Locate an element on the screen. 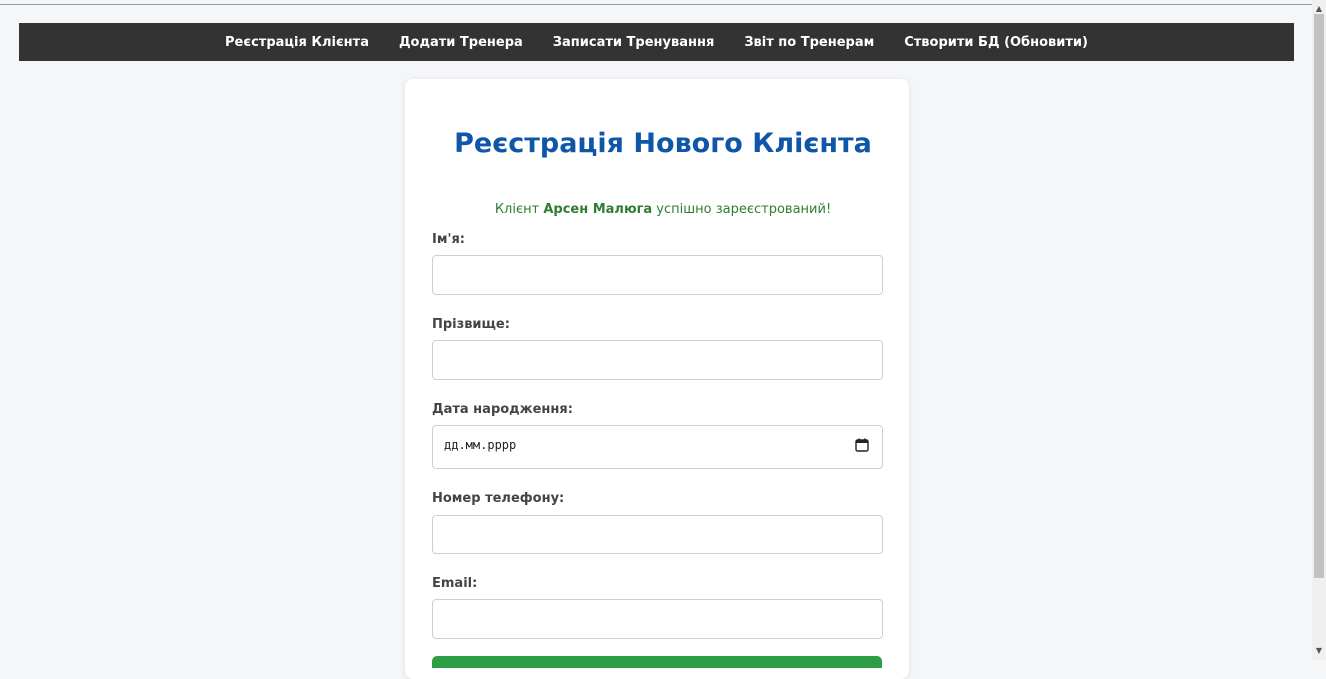  first-name-field is located at coordinates (657, 275).